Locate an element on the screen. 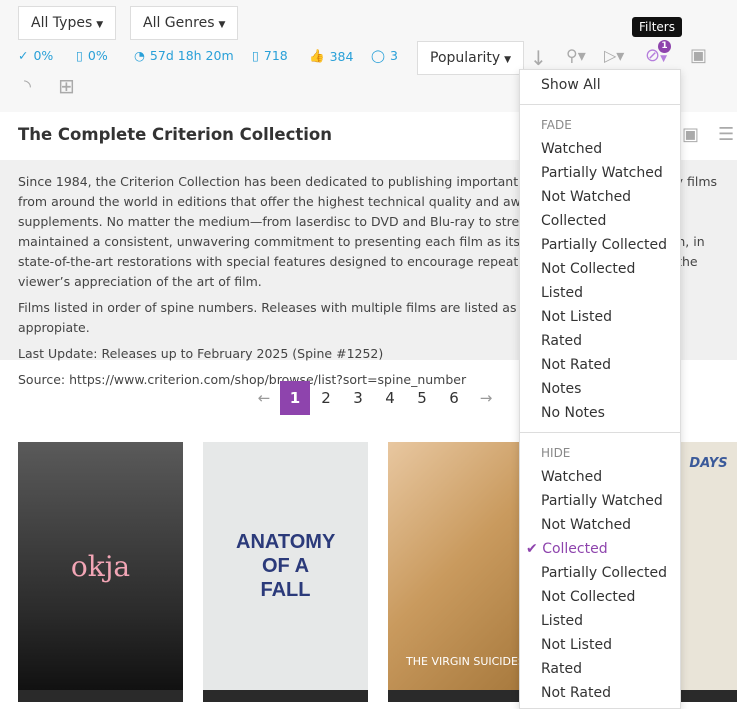 This screenshot has width=737, height=709. hide-option: Not Rated is located at coordinates (600, 693).